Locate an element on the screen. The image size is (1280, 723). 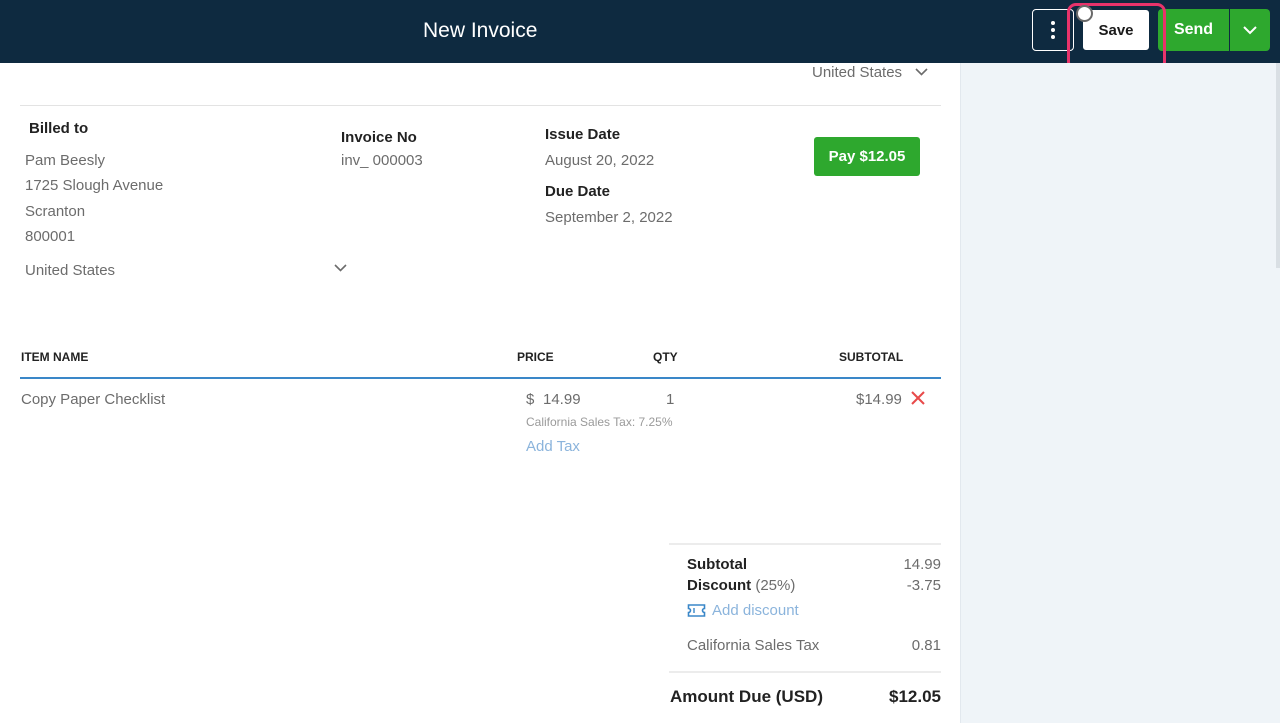
price-field: 14.99 is located at coordinates (562, 399).